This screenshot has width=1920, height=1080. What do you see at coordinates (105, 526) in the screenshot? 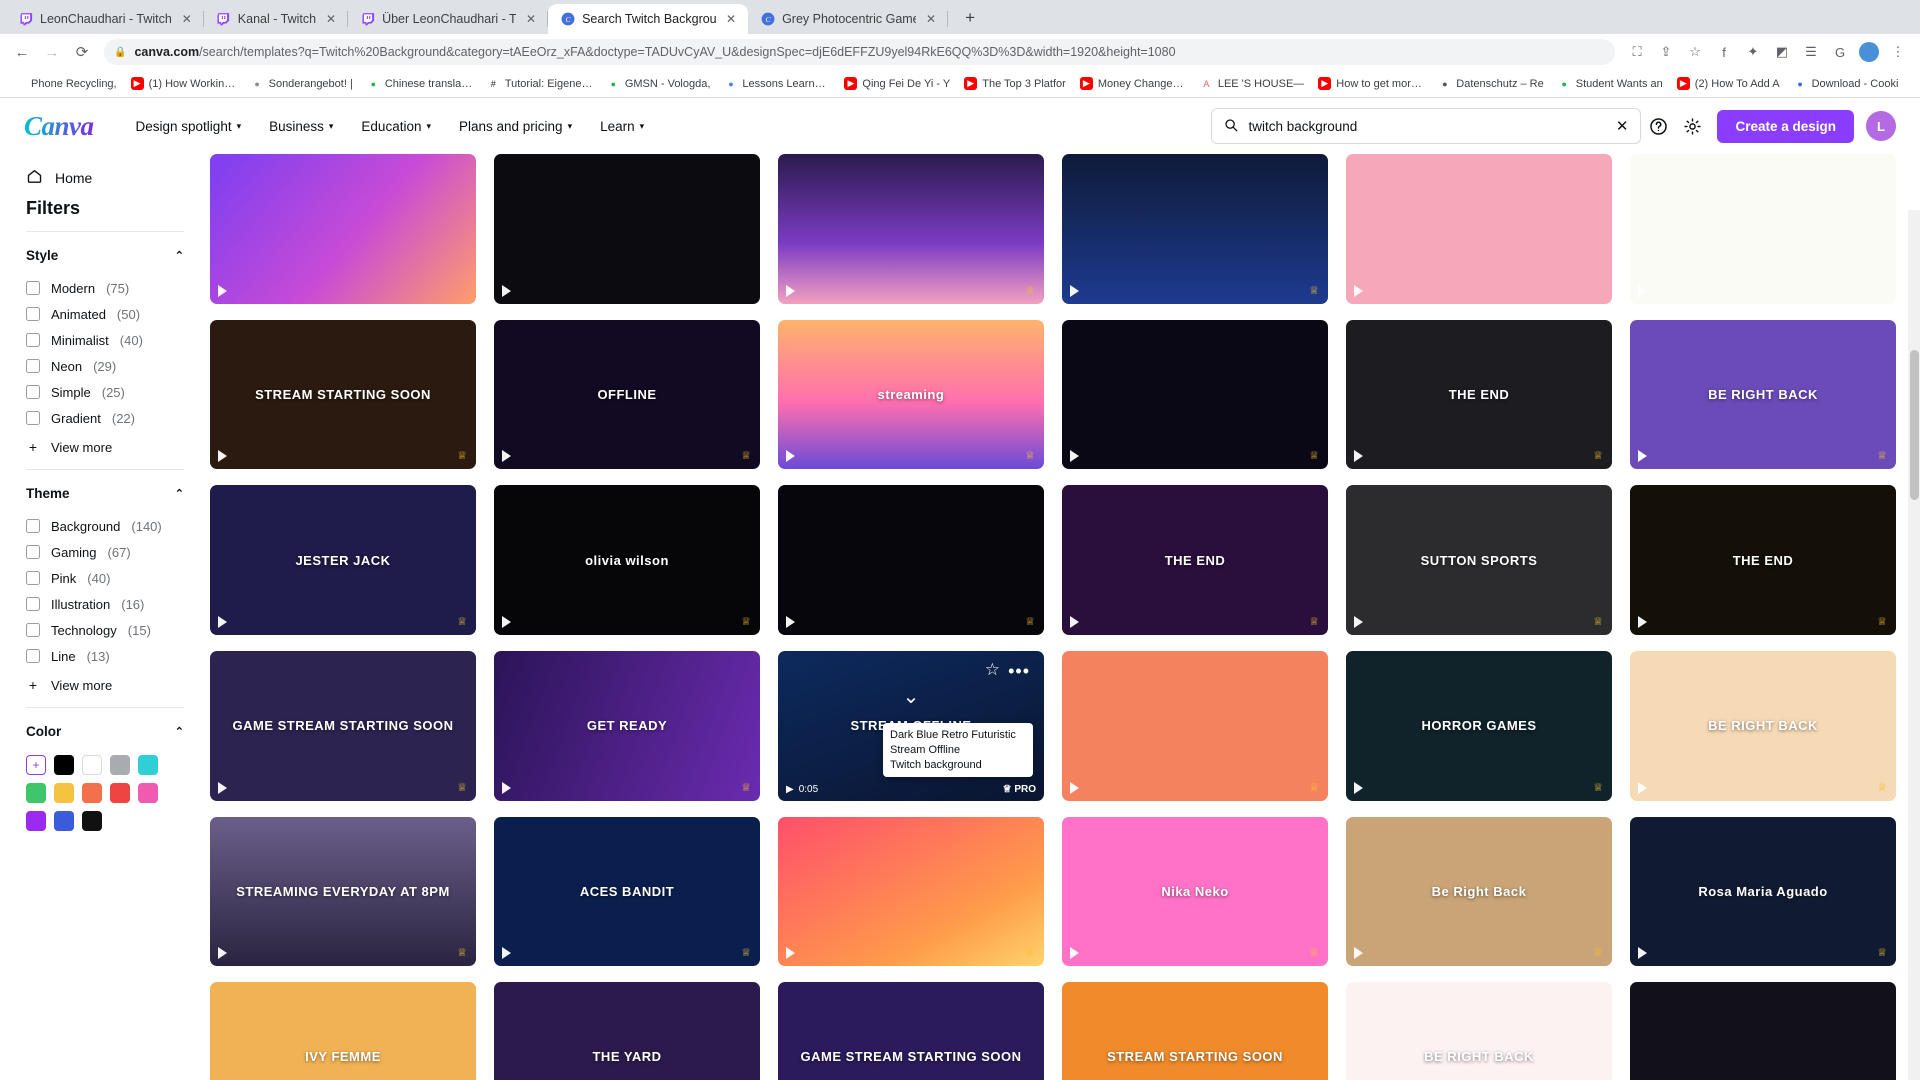
I see `filter-option: Background (140)` at bounding box center [105, 526].